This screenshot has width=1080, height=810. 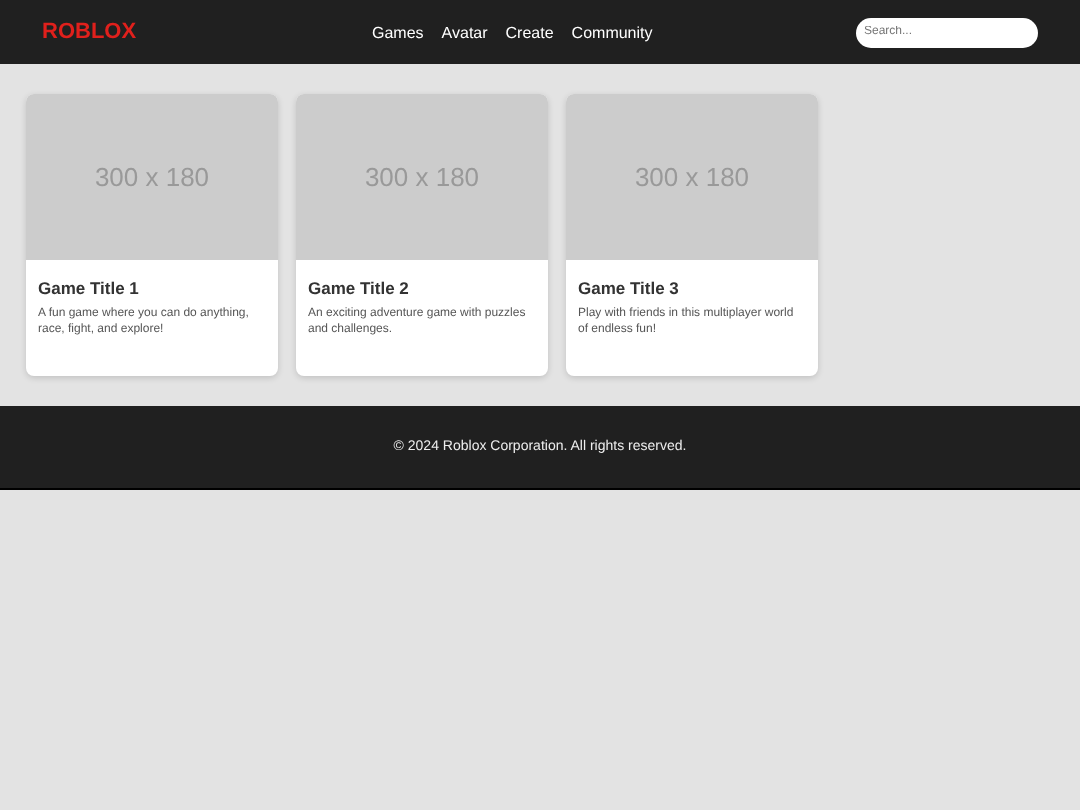 What do you see at coordinates (359, 288) in the screenshot?
I see `game-title: Game Title 2` at bounding box center [359, 288].